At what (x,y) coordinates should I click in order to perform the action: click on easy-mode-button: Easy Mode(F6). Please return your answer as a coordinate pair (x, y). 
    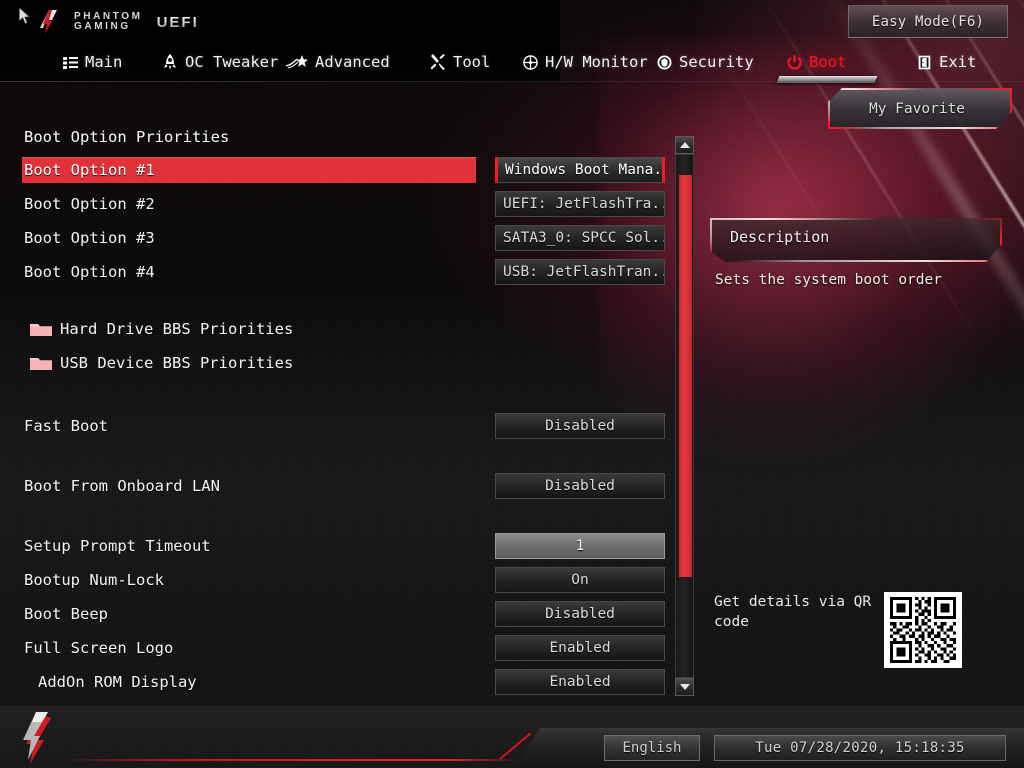
    Looking at the image, I should click on (928, 21).